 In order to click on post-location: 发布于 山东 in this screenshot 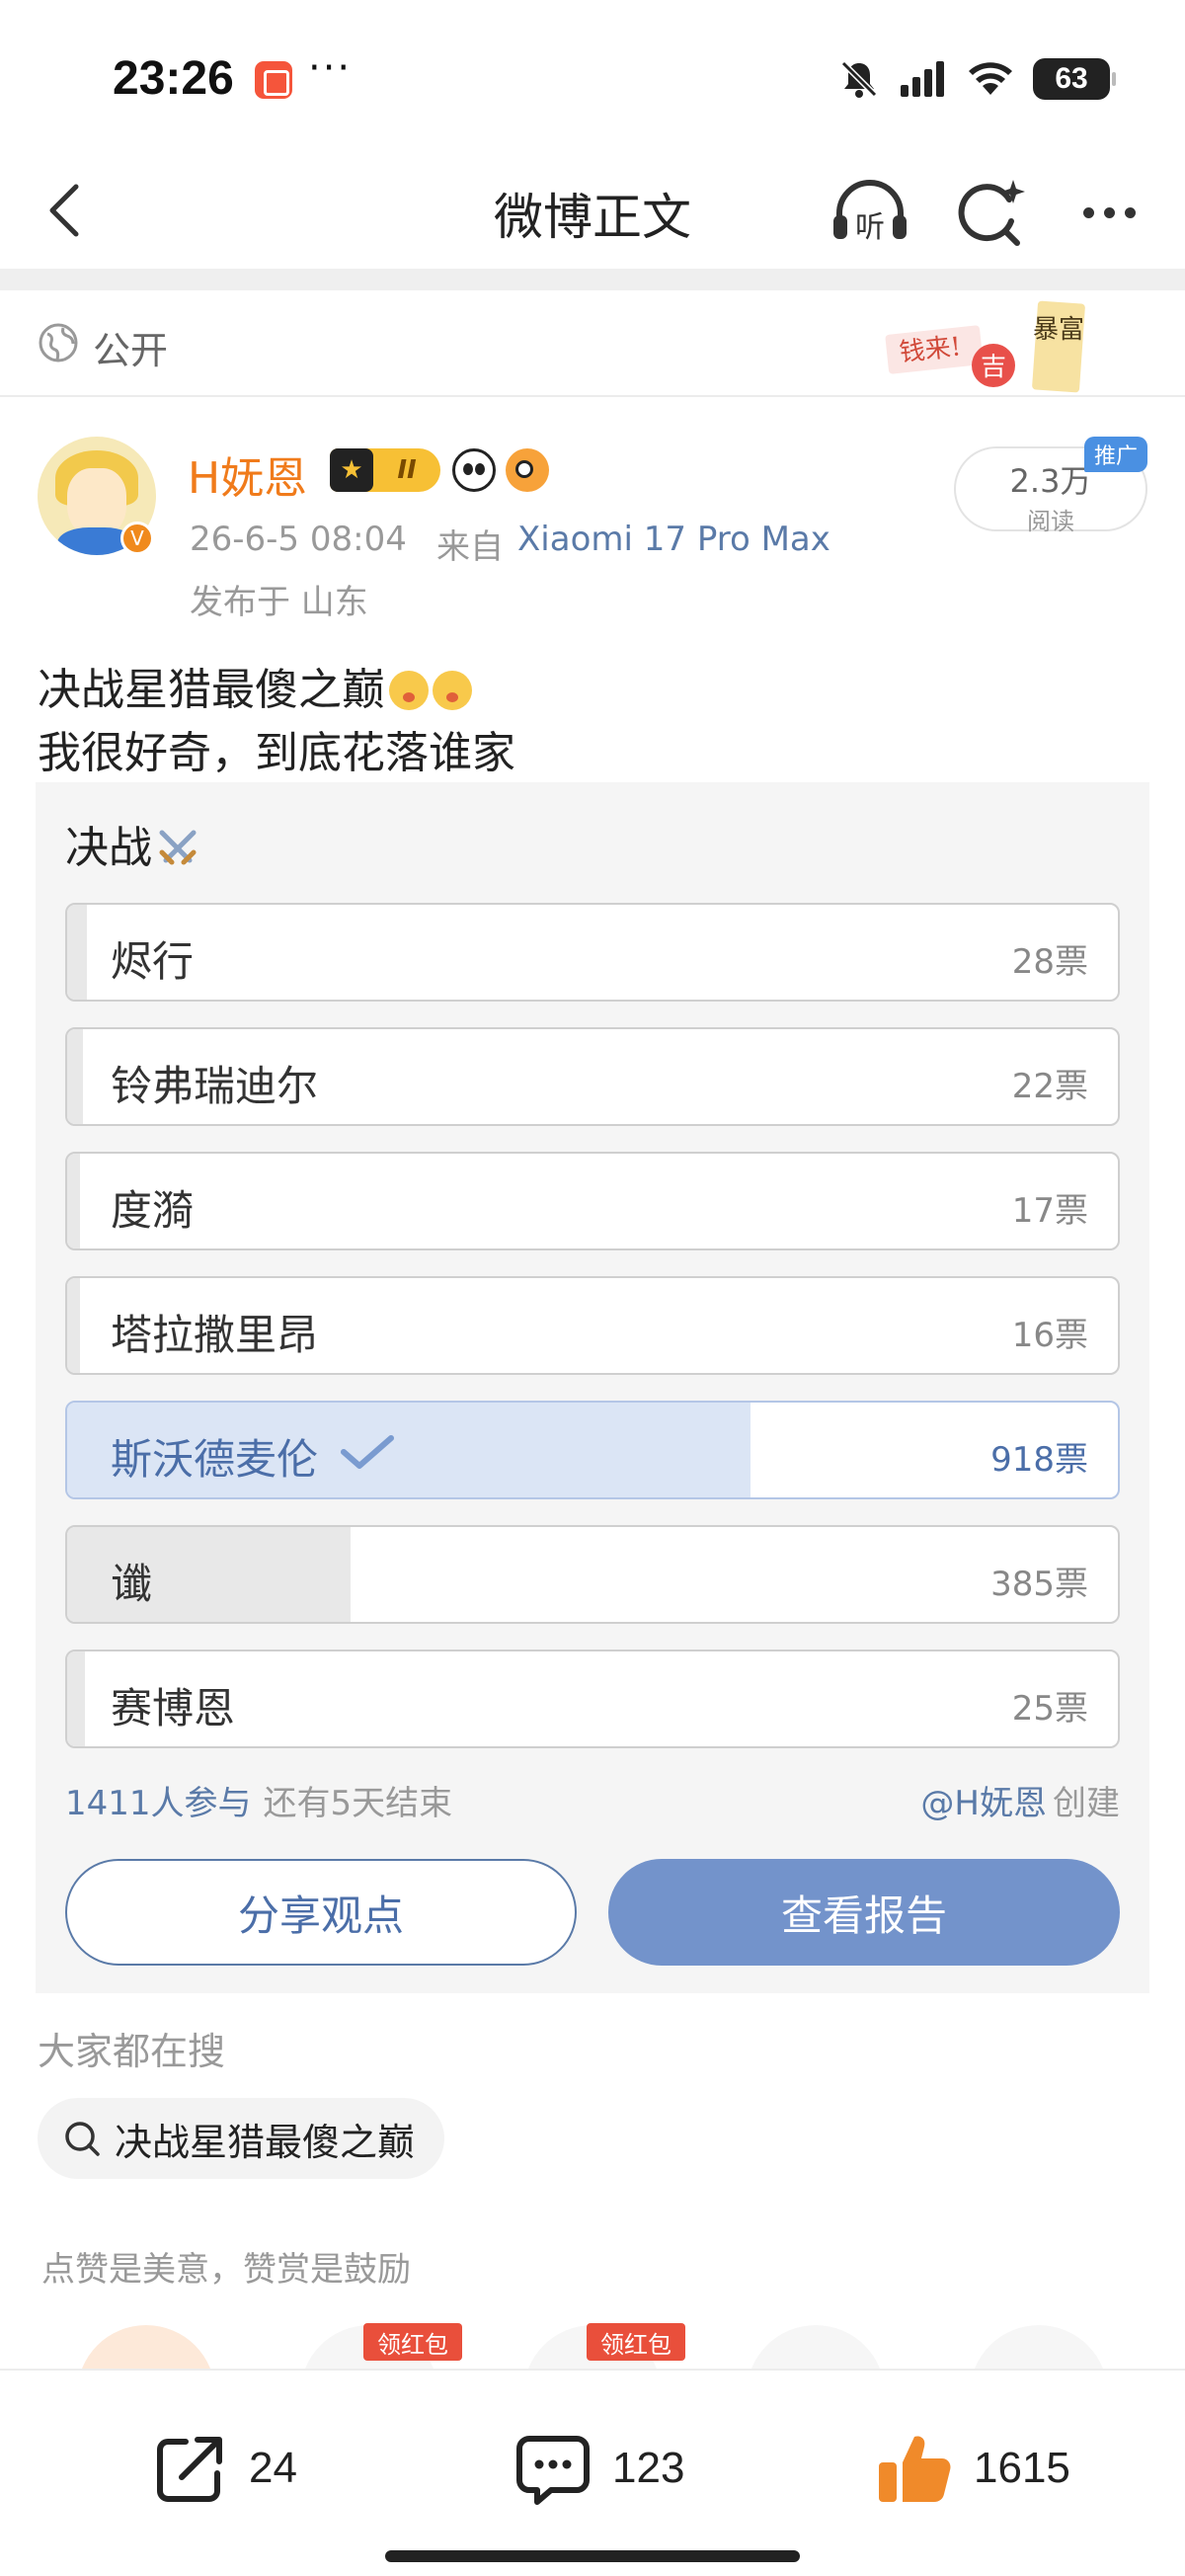, I will do `click(279, 602)`.